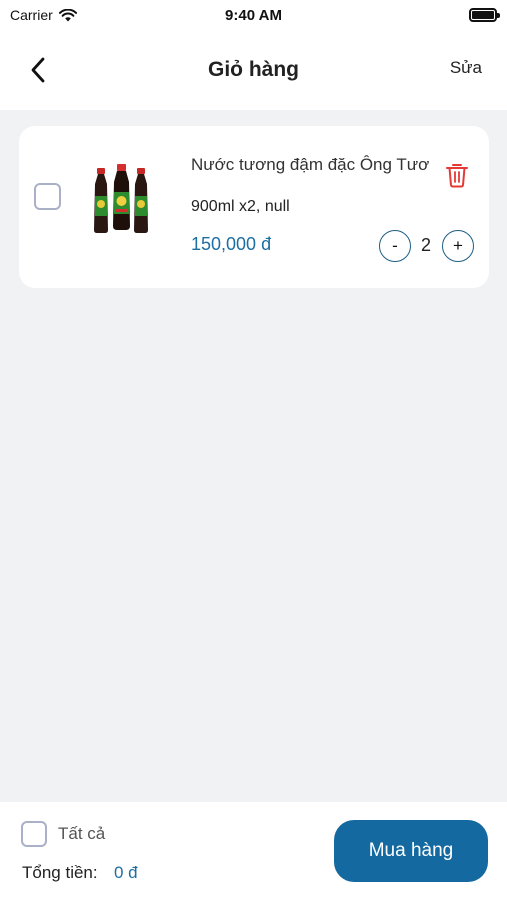 This screenshot has height=900, width=507. What do you see at coordinates (466, 68) in the screenshot?
I see `edit-button: Sửa` at bounding box center [466, 68].